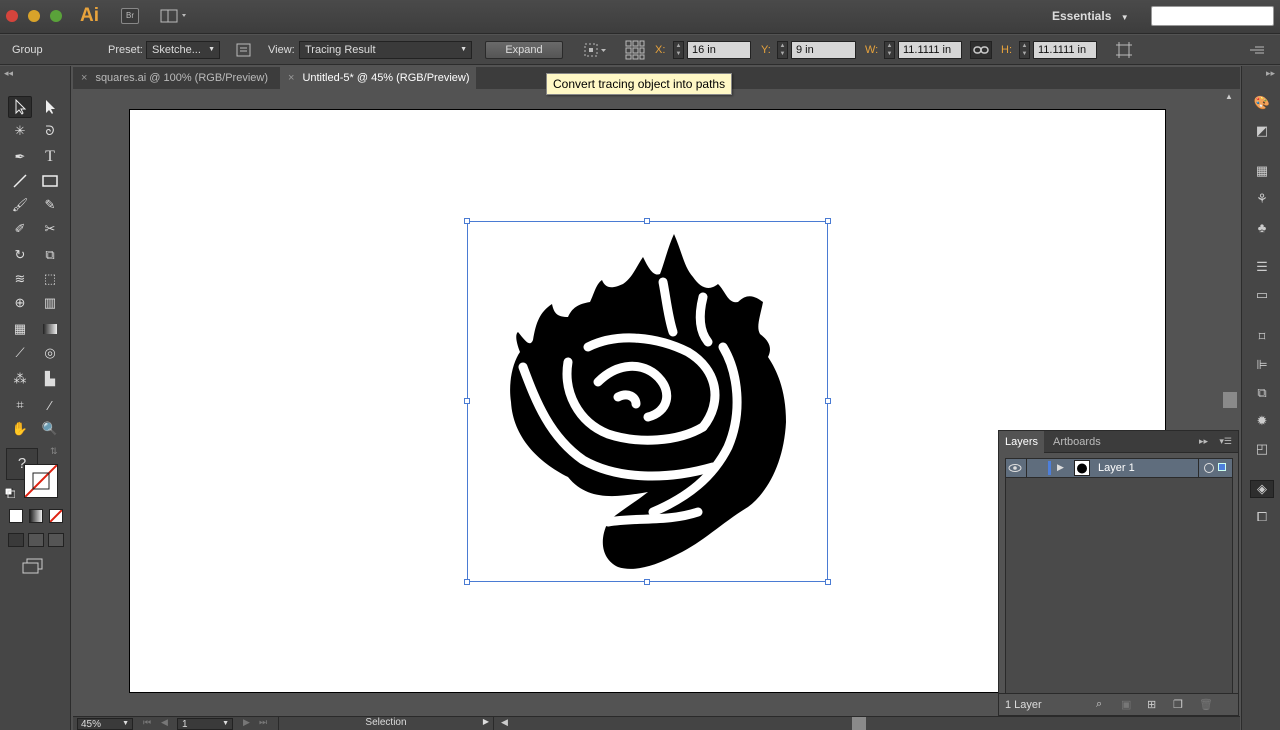  Describe the element at coordinates (20, 303) in the screenshot. I see `shape-builder-tool: ⊕` at that location.